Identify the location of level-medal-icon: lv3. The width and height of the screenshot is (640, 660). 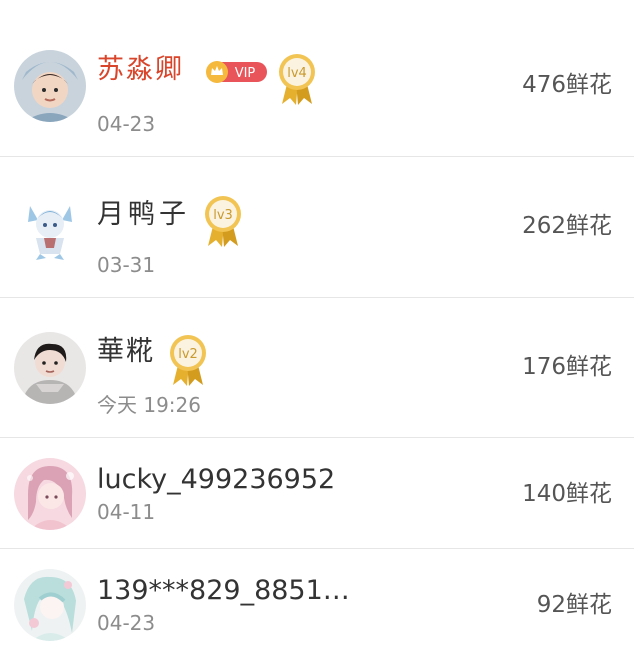
(223, 221).